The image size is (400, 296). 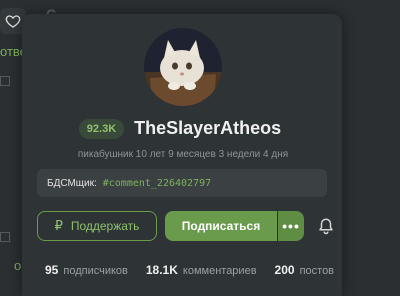 I want to click on profile-note: БДСМщик: #comment_226402797, so click(x=182, y=183).